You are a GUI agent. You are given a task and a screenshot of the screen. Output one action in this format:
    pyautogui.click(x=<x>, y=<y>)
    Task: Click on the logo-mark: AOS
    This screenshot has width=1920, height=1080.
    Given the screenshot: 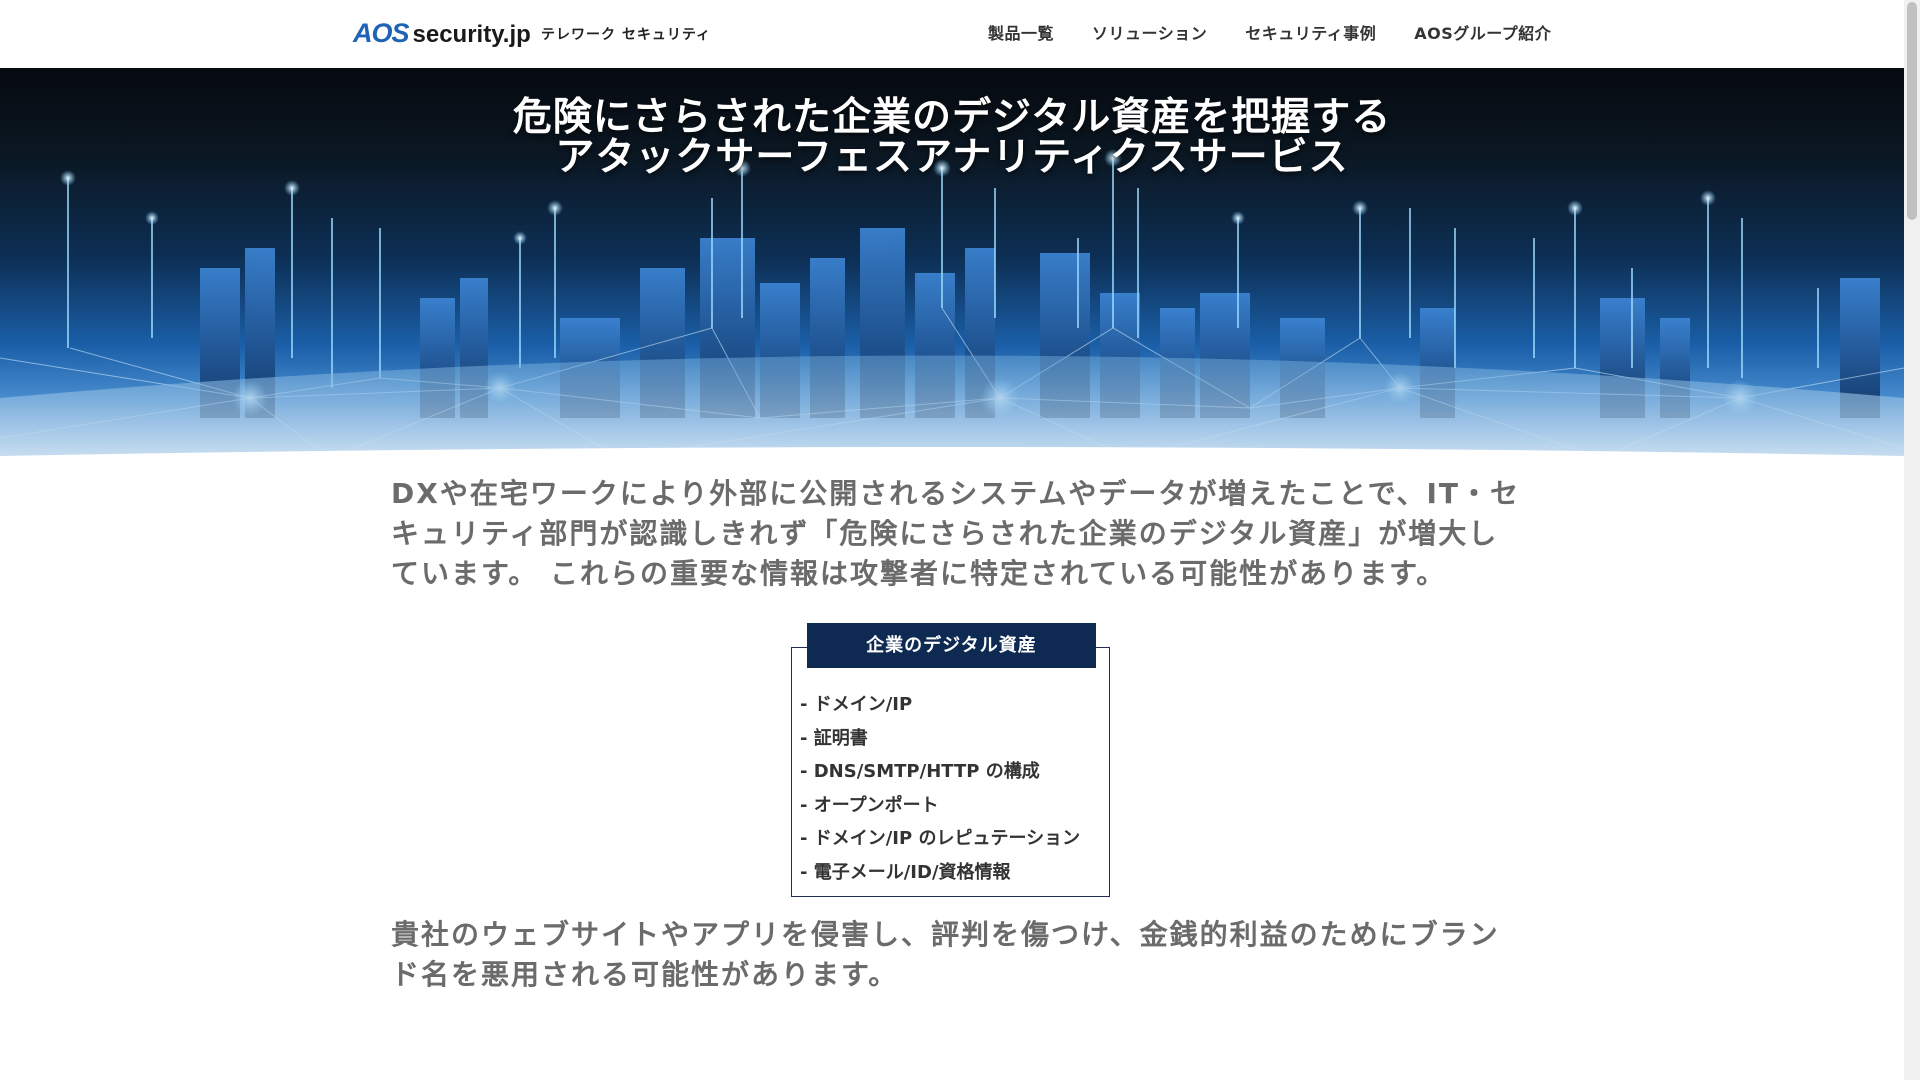 What is the action you would take?
    pyautogui.click(x=381, y=33)
    